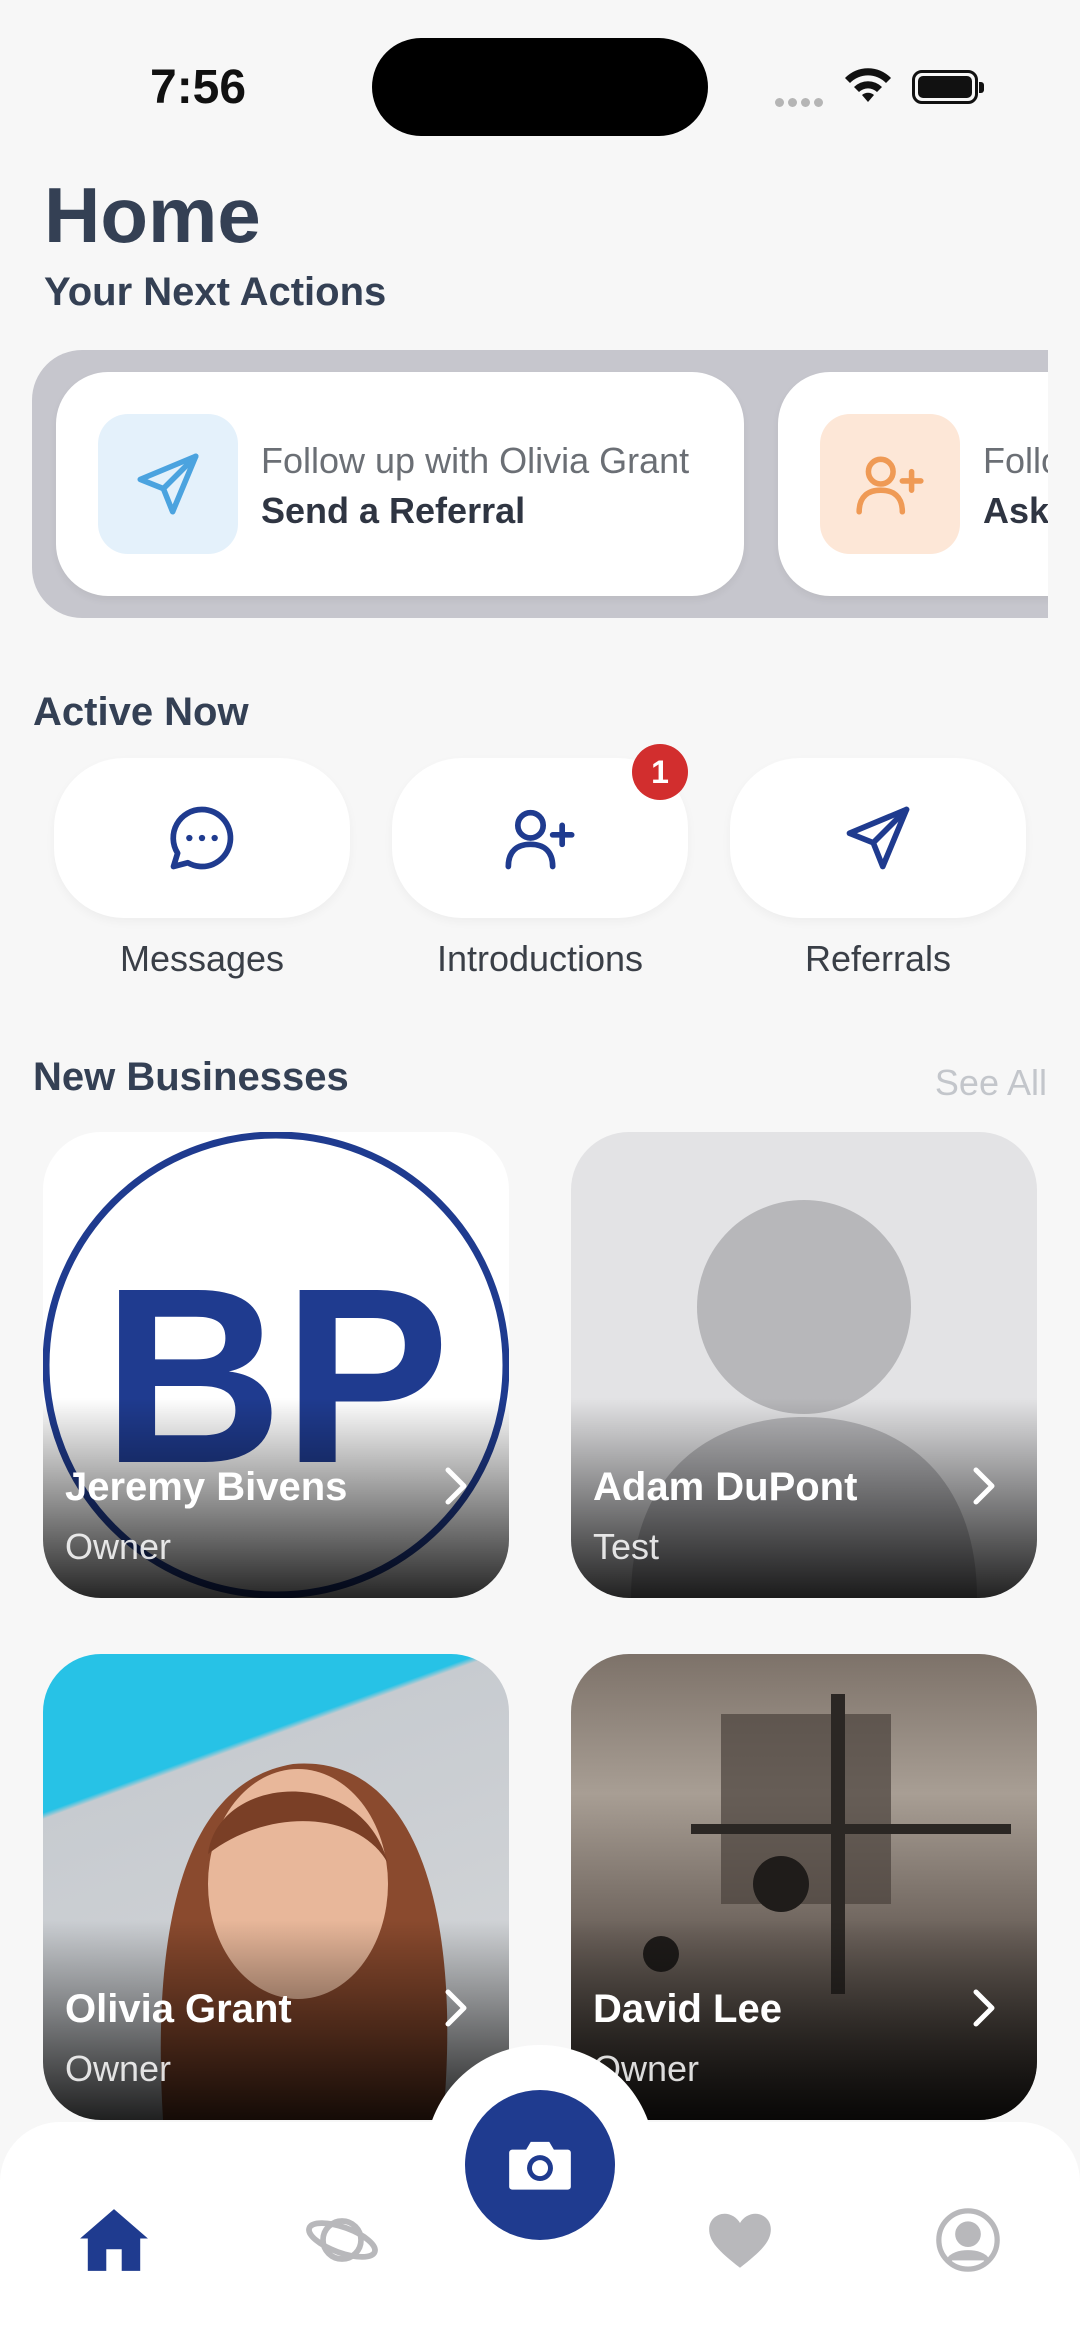  I want to click on business-name: Jeremy Bivens, so click(206, 1487).